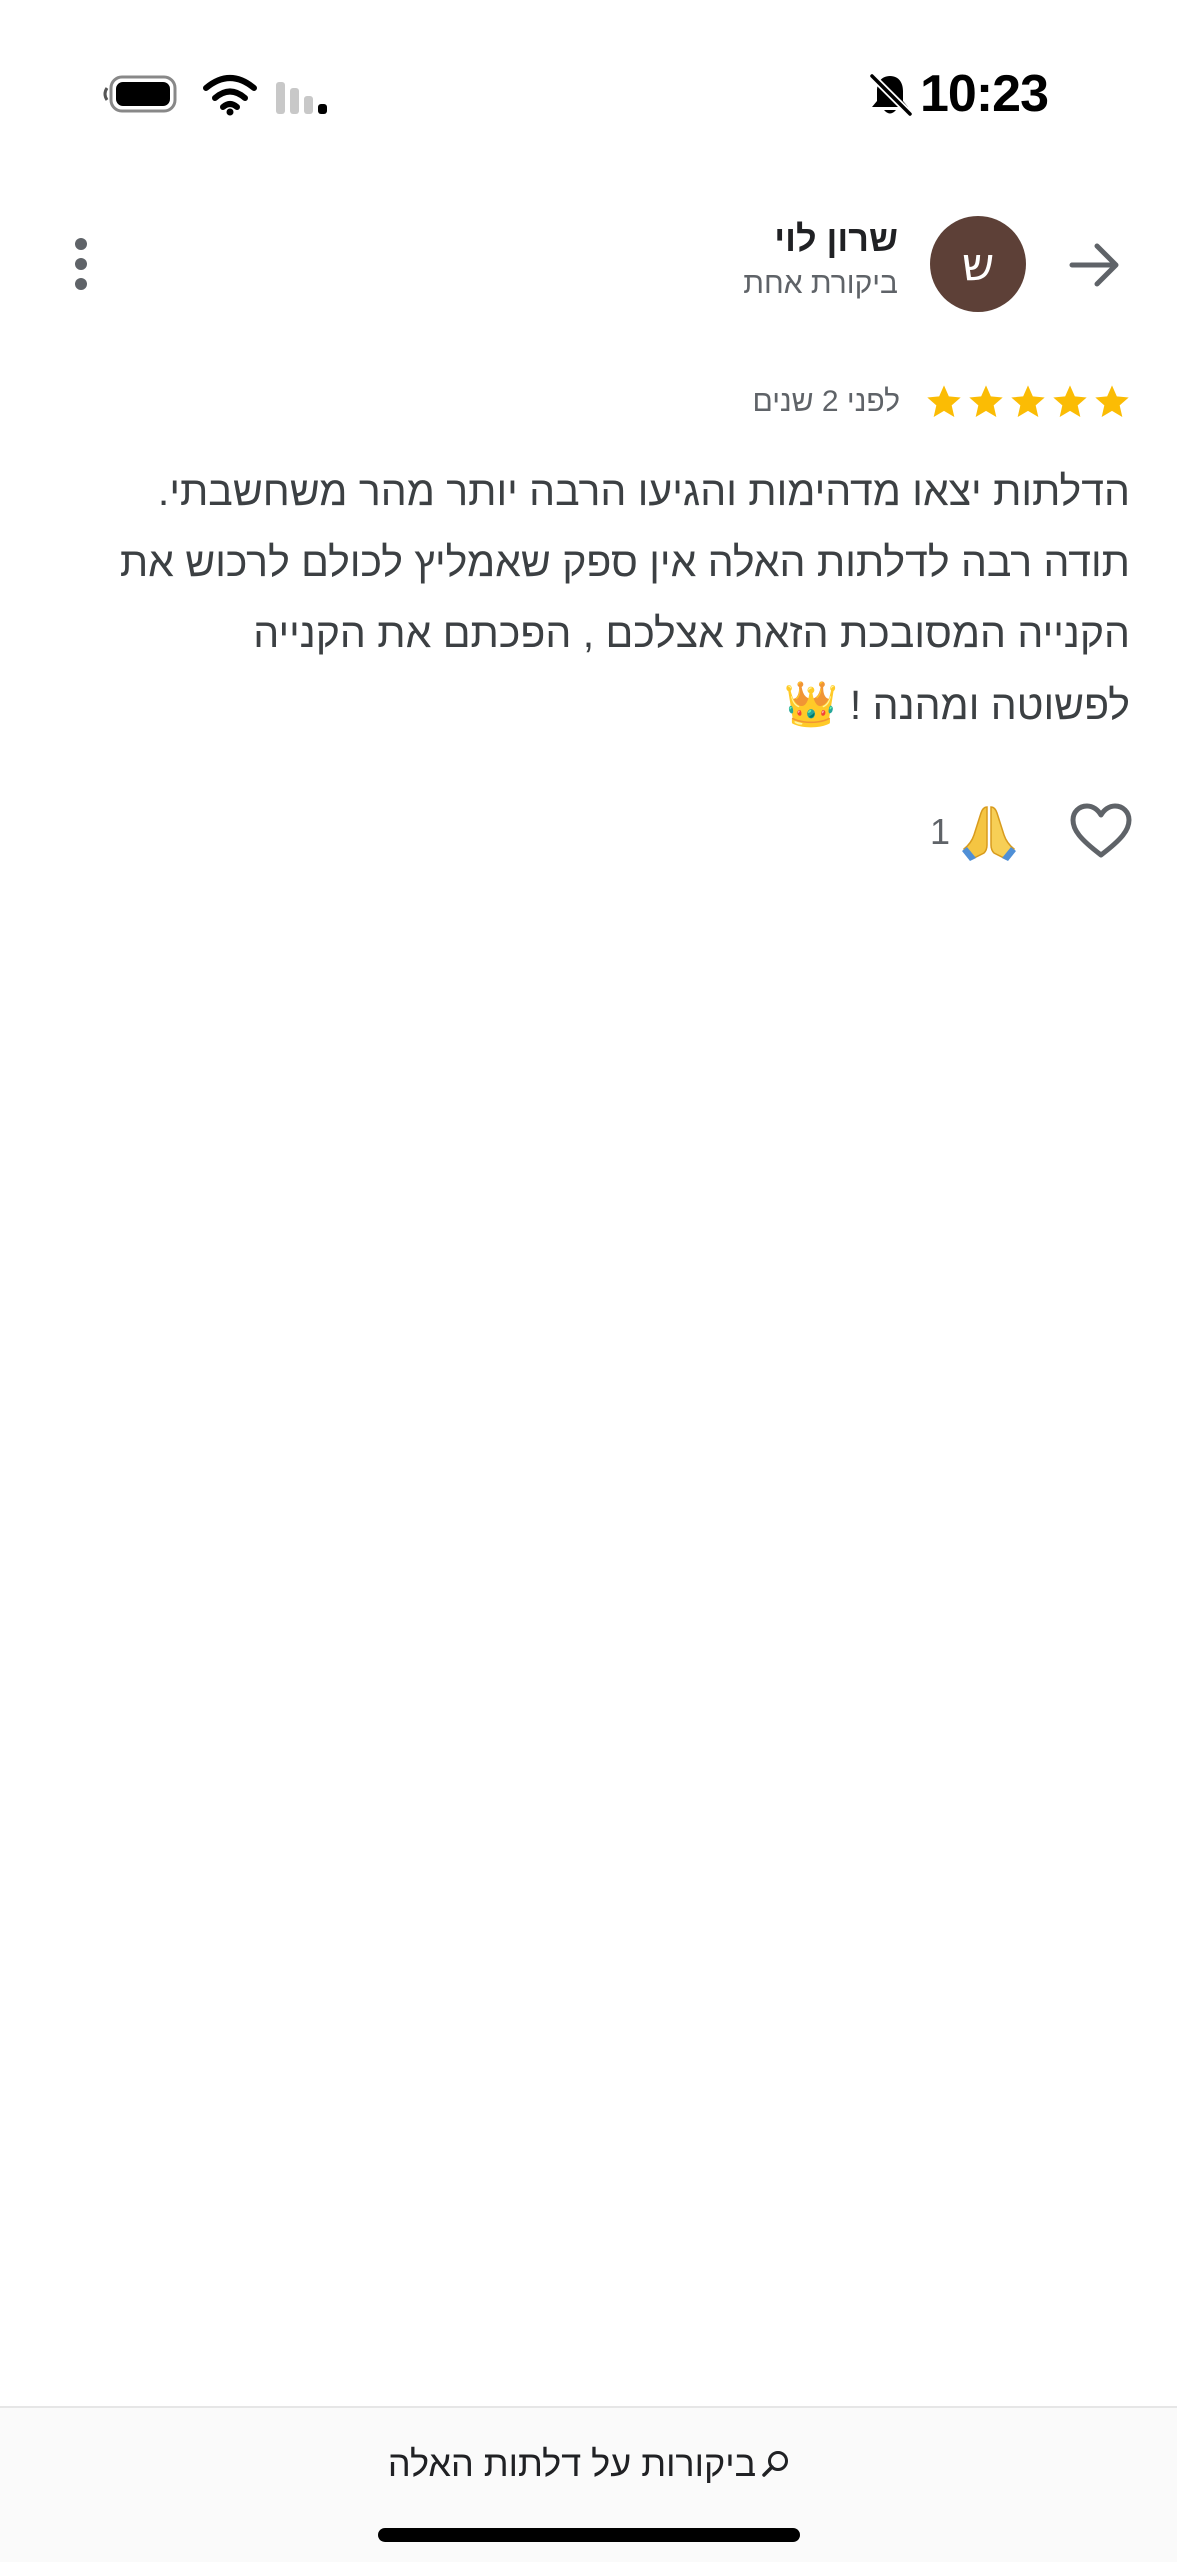 This screenshot has height=2562, width=1177. What do you see at coordinates (589, 2535) in the screenshot?
I see `home-indicator` at bounding box center [589, 2535].